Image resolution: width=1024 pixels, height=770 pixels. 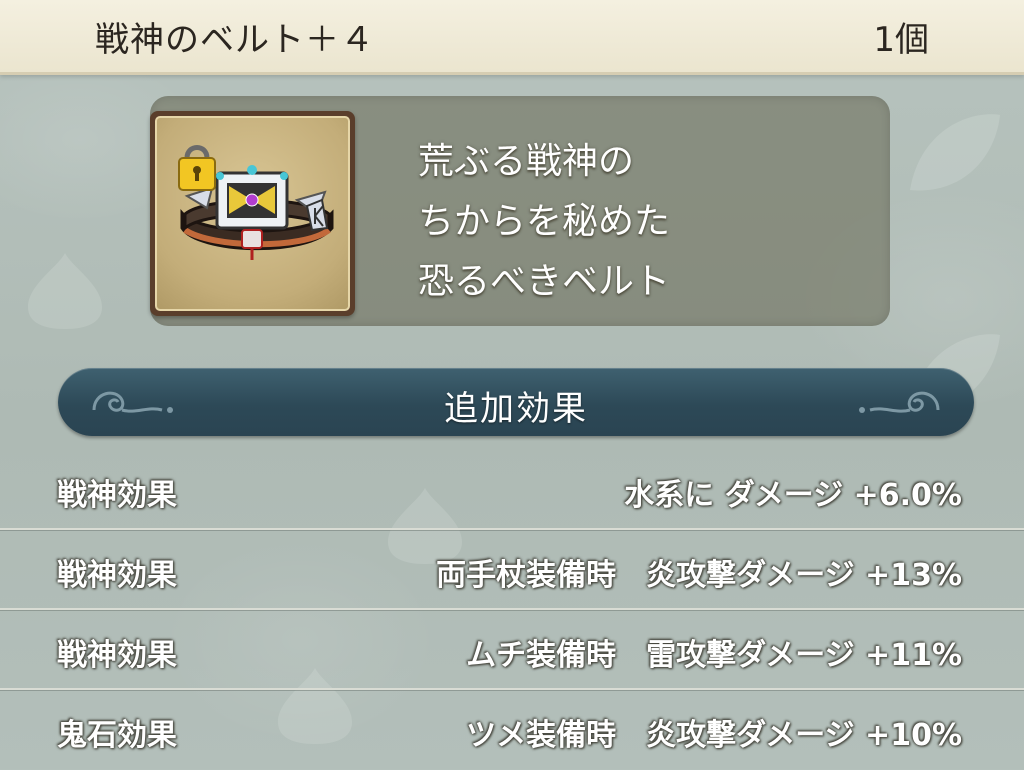 I want to click on effect-row: 鬼石効果 ツメ装備時 炎攻撃ダメージ +10%, so click(x=512, y=730).